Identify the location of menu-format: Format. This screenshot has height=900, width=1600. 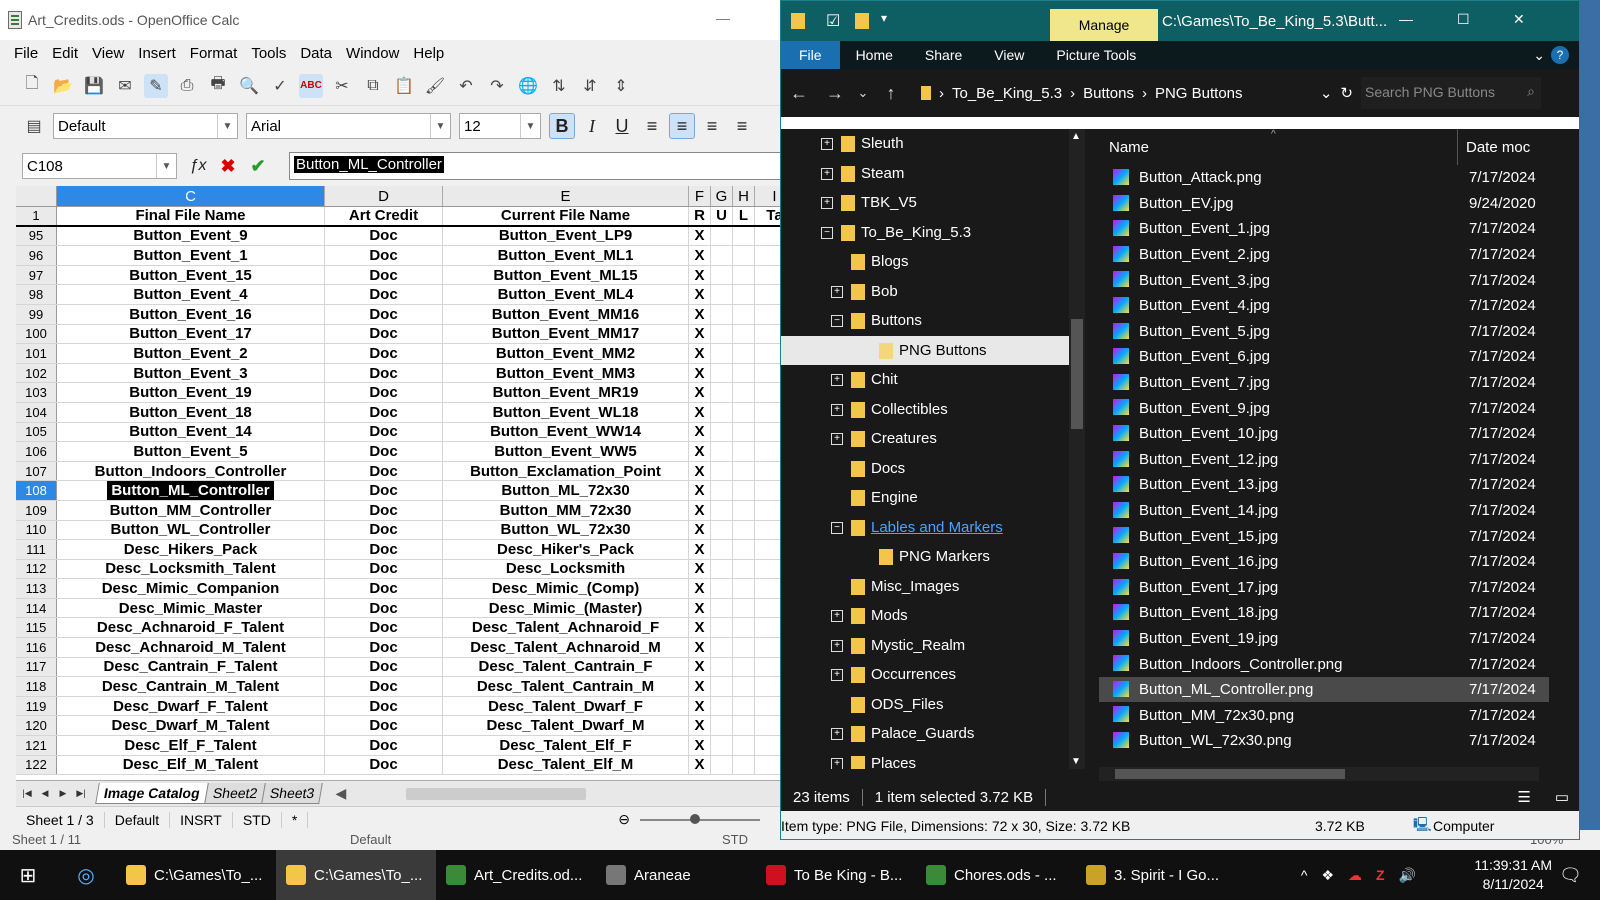
(214, 53).